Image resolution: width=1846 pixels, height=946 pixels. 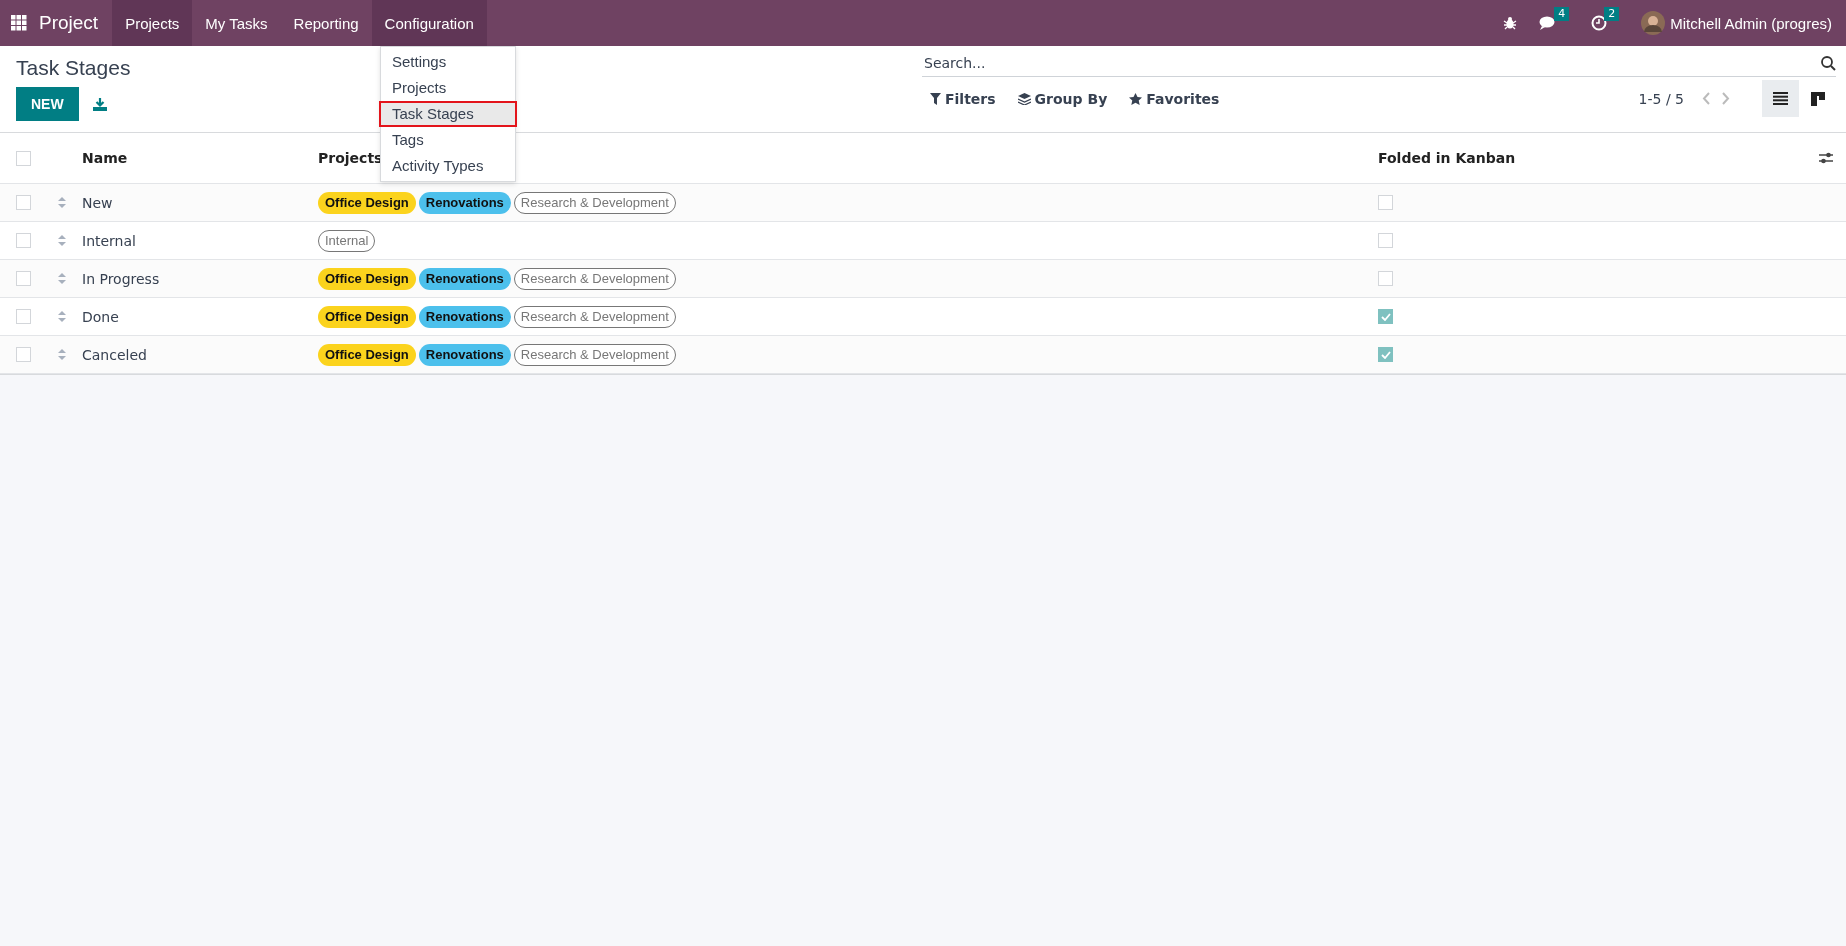 I want to click on dropdown-item: Task Stages, so click(x=448, y=114).